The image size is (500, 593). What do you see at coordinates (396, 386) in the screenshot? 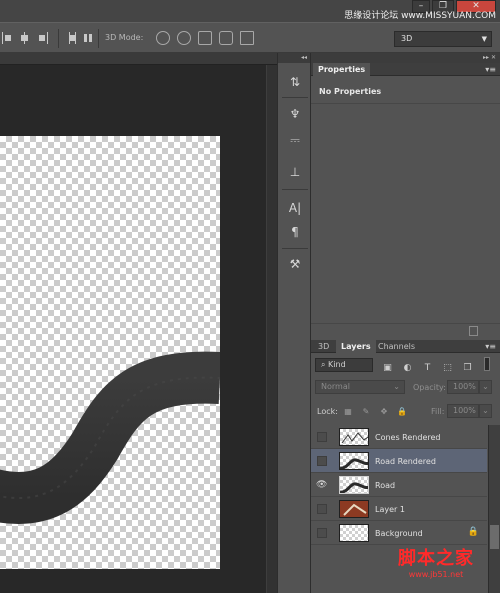
I see `chevron-down-icon: ⌄` at bounding box center [396, 386].